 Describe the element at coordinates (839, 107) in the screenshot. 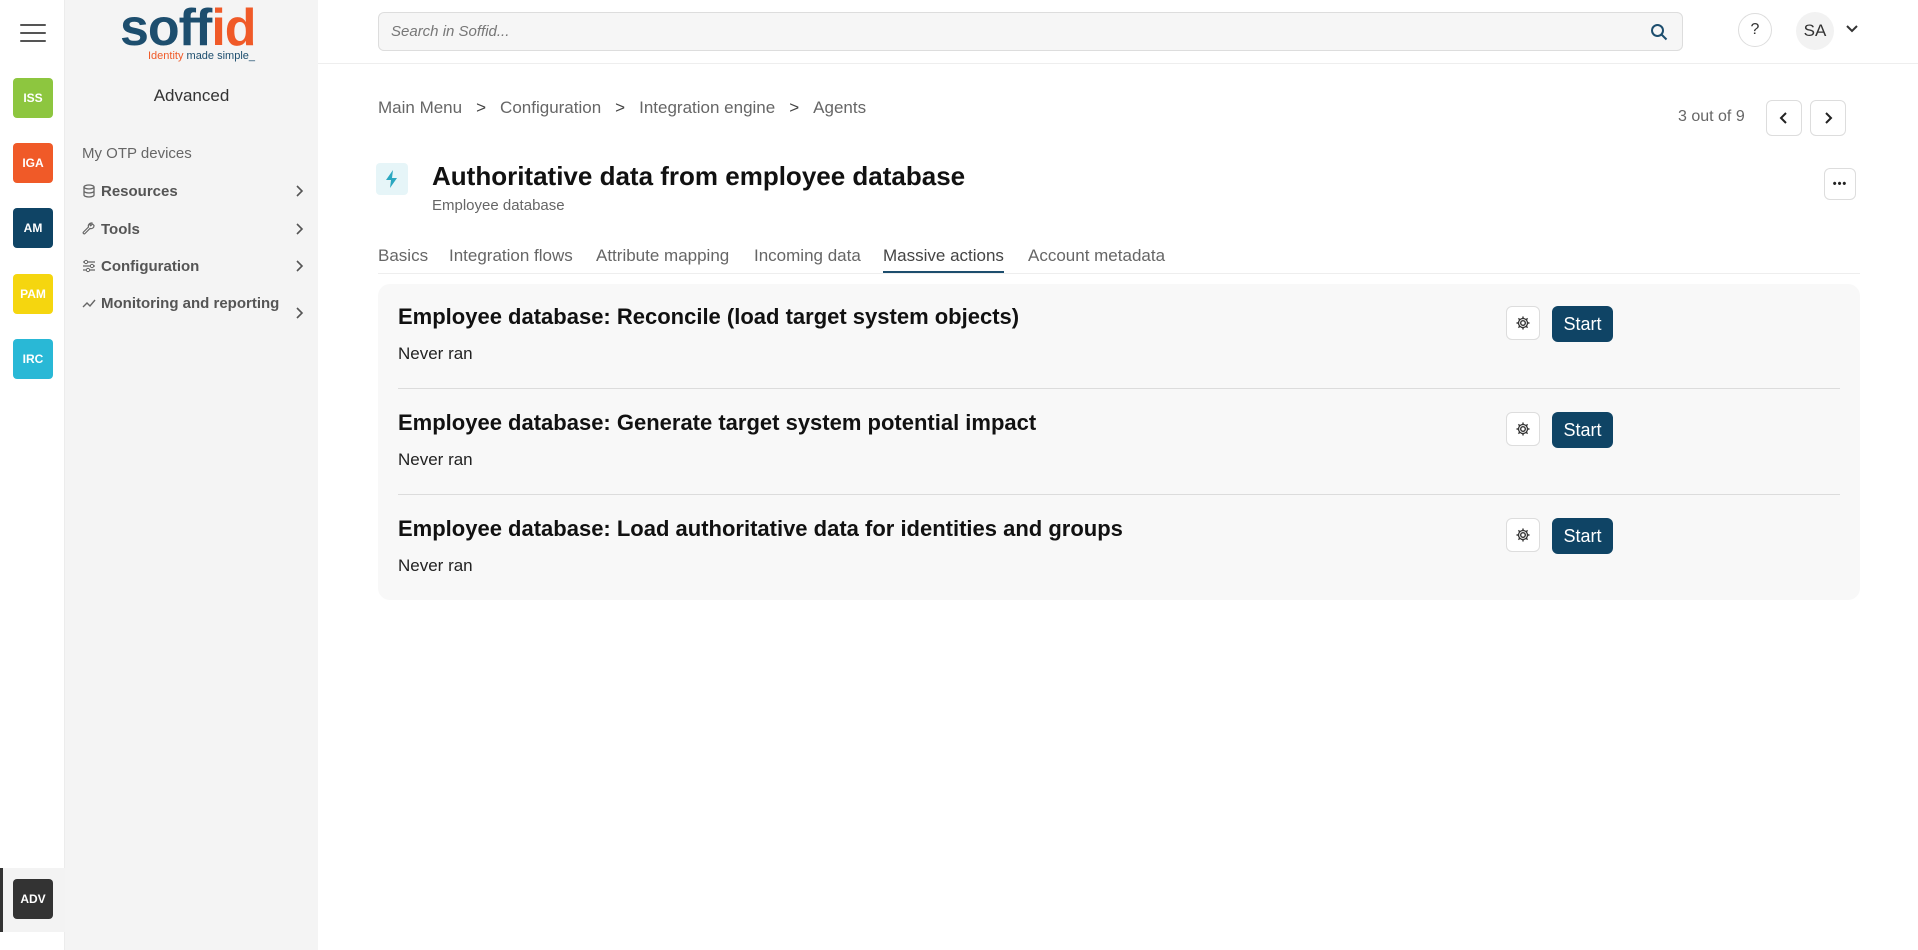

I see `breadcrumb-agents: Agents` at that location.